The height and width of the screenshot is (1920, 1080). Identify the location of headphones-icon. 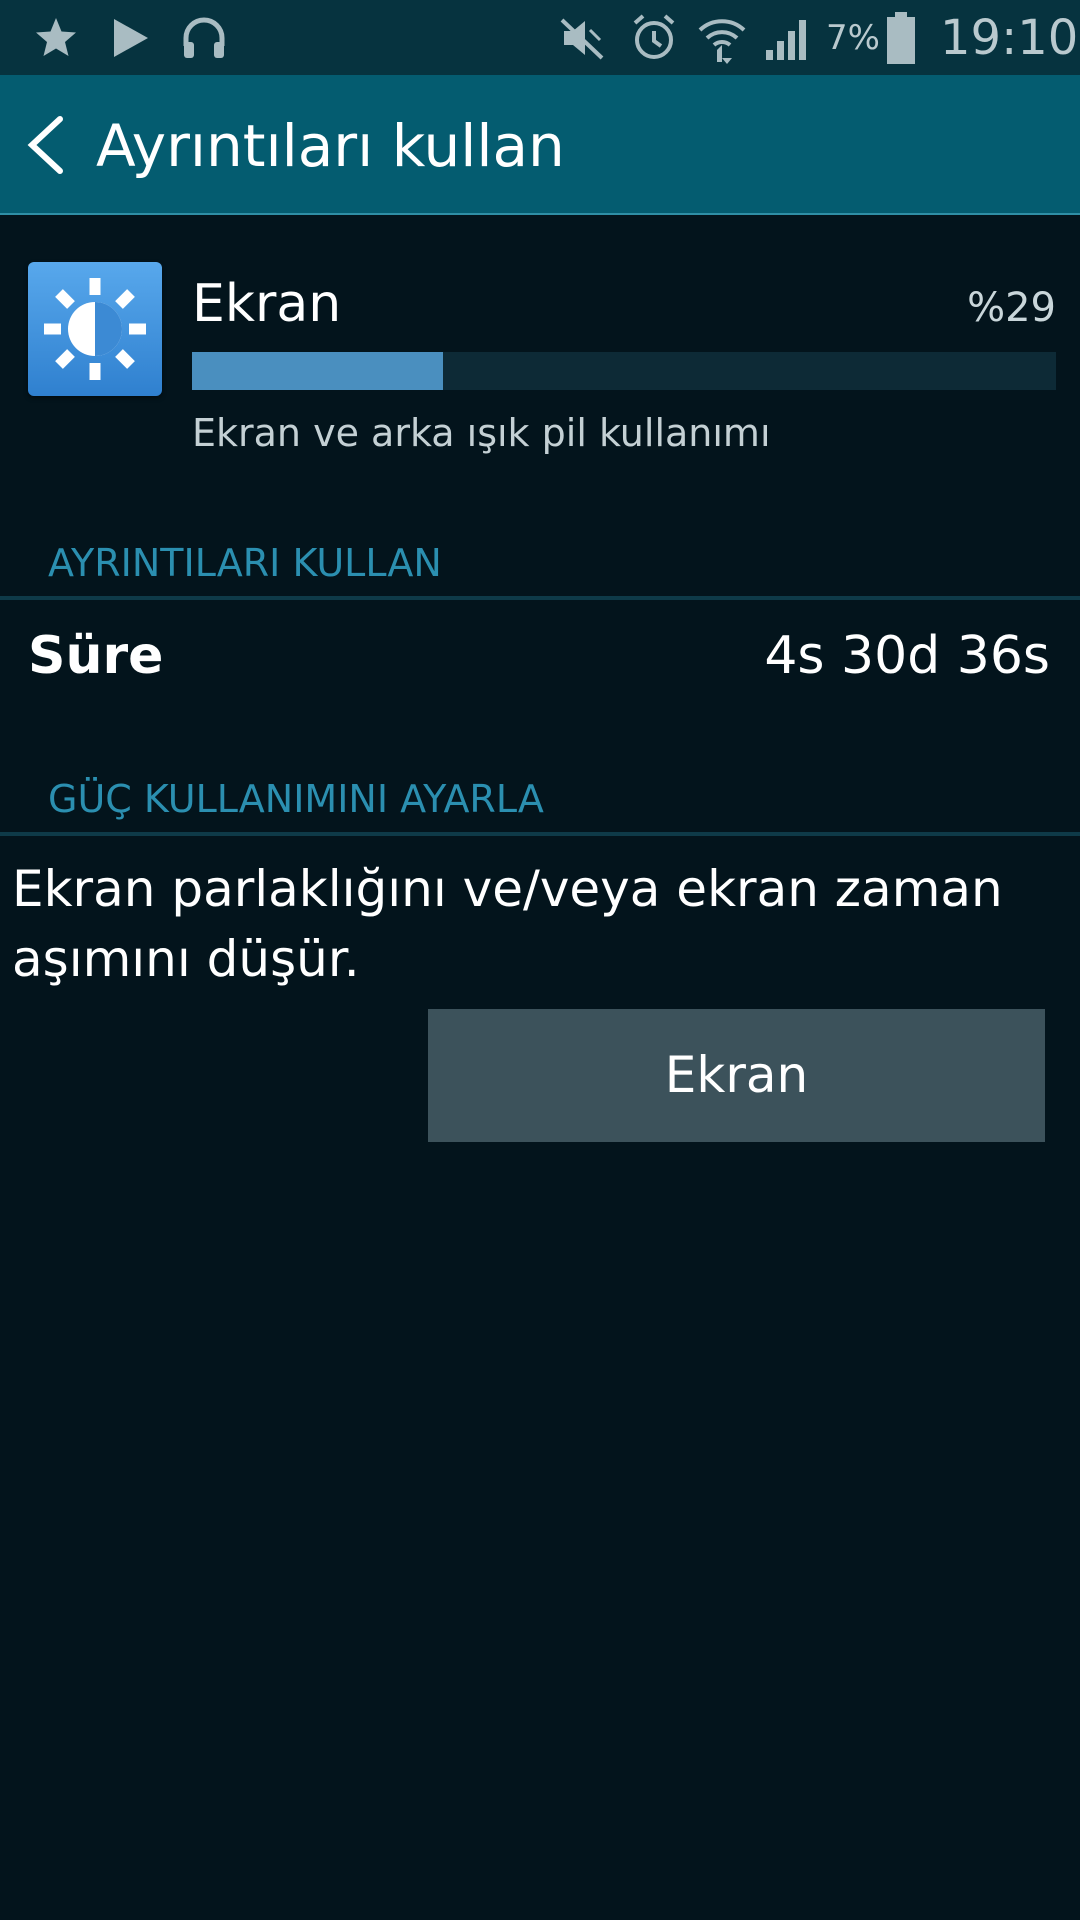
(204, 37).